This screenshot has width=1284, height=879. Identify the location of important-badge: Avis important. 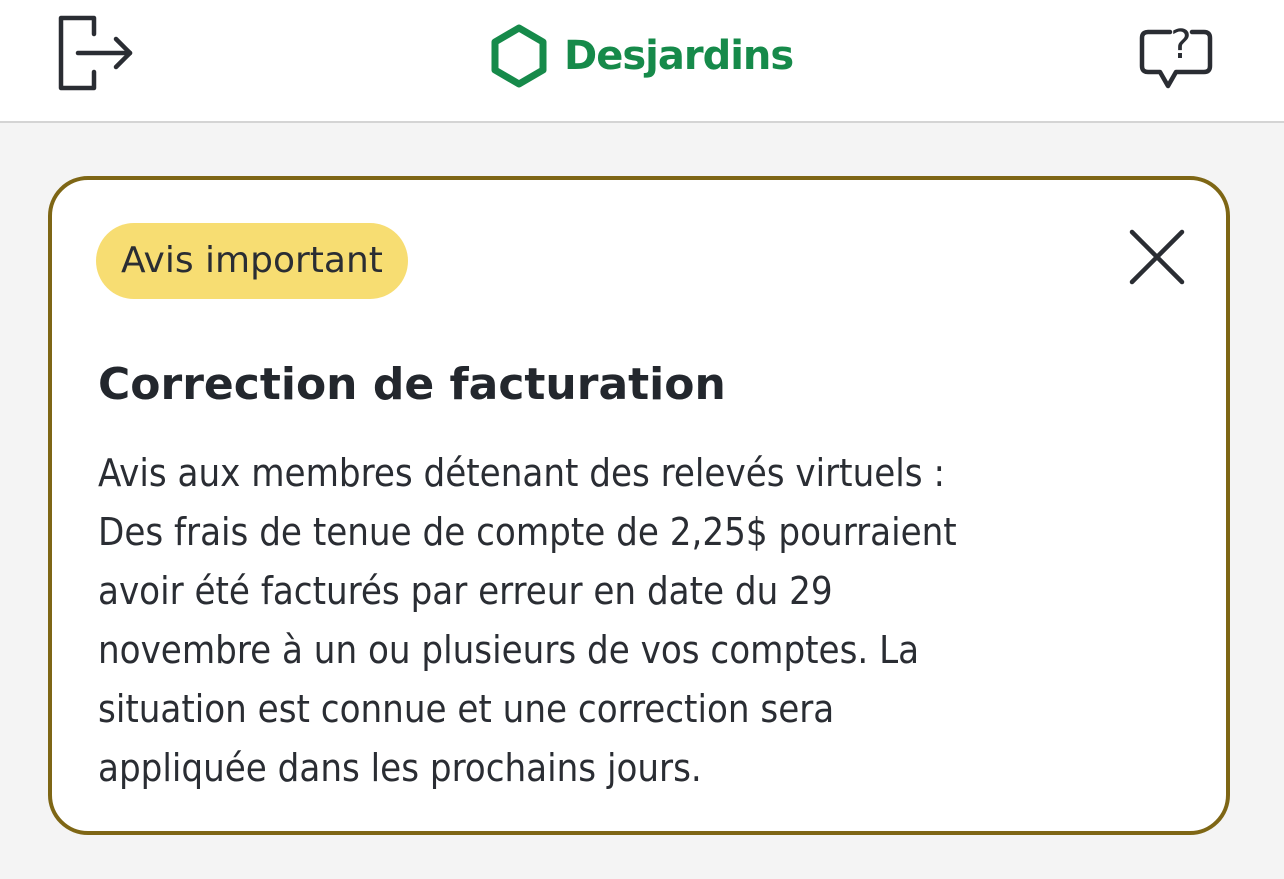
(252, 261).